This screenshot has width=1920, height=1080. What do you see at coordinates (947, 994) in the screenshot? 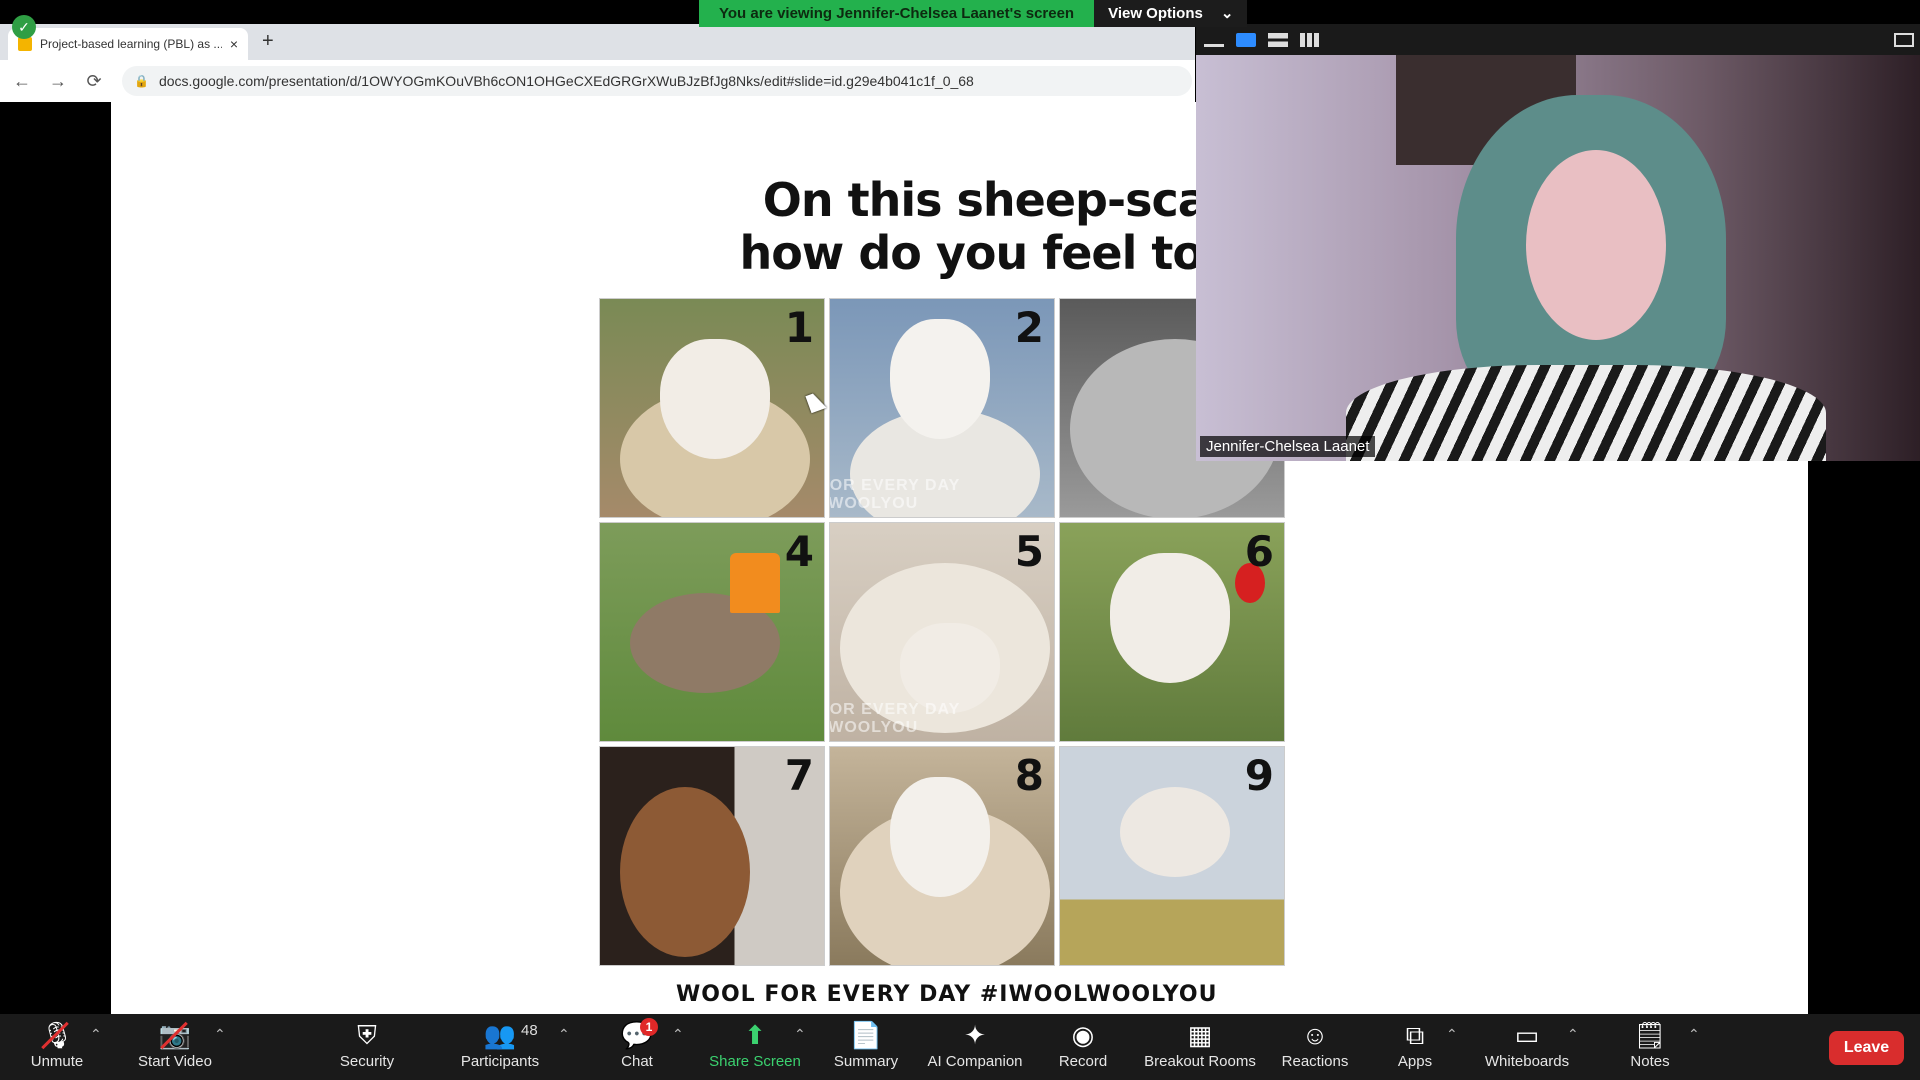
I see `slide-footer-text: WOOL FOR EVERY DAY #IWOOLWOOLYOU` at bounding box center [947, 994].